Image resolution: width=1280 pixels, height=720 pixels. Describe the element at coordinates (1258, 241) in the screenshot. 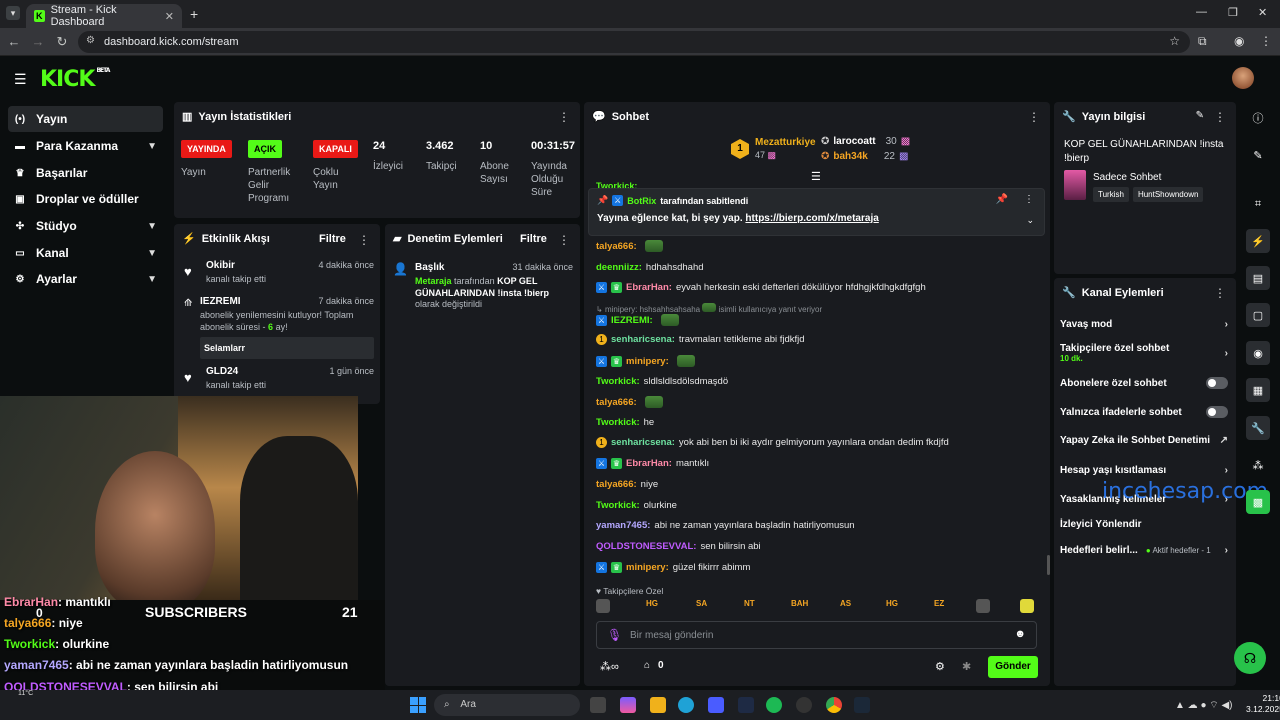

I see `bolt-icon: ⚡` at that location.